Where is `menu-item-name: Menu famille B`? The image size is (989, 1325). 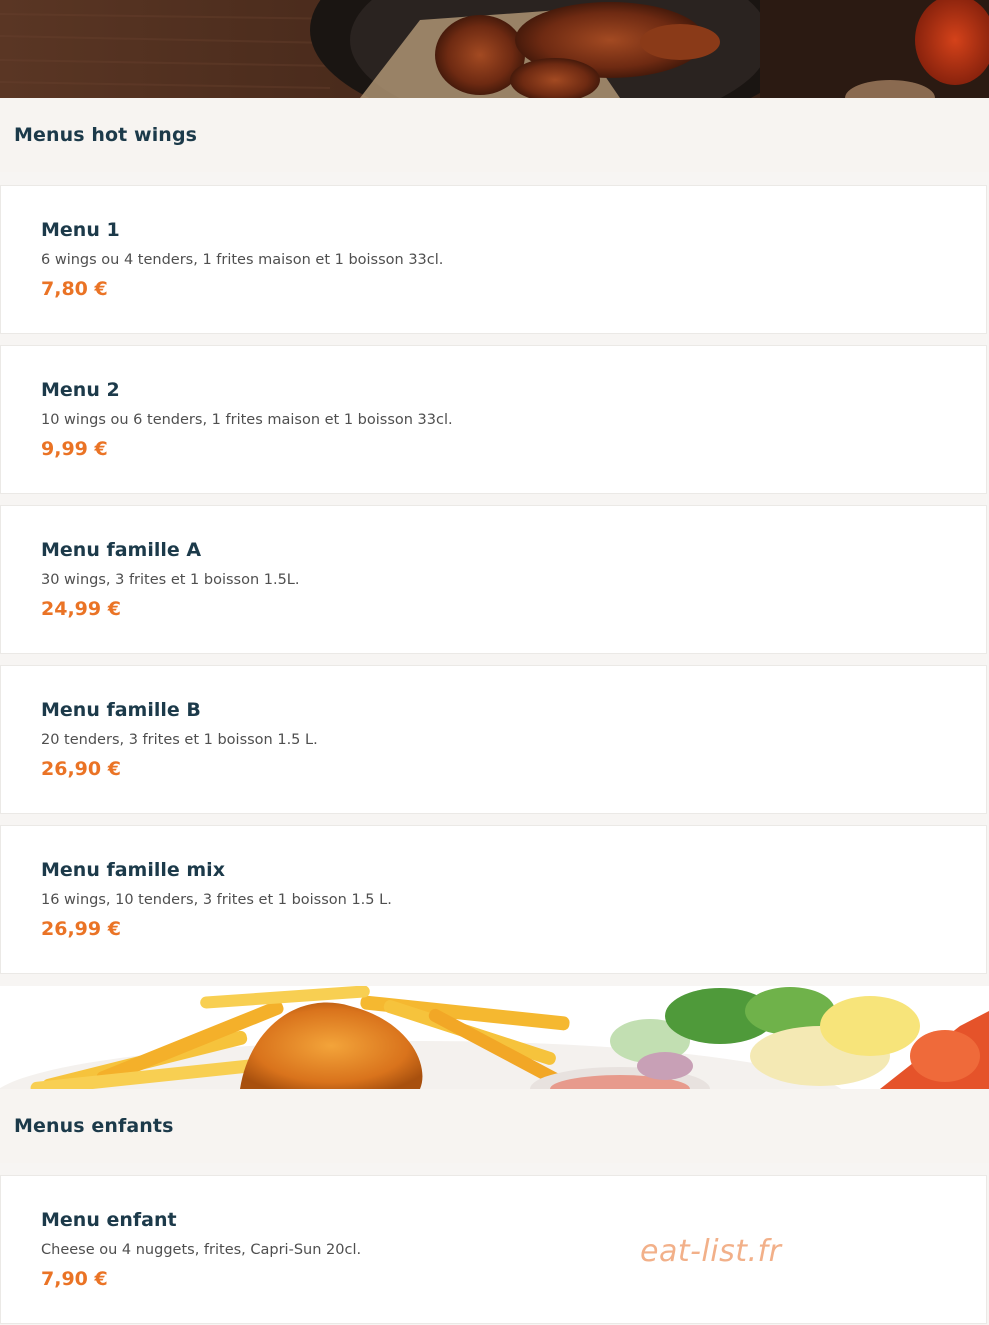
menu-item-name: Menu famille B is located at coordinates (121, 710).